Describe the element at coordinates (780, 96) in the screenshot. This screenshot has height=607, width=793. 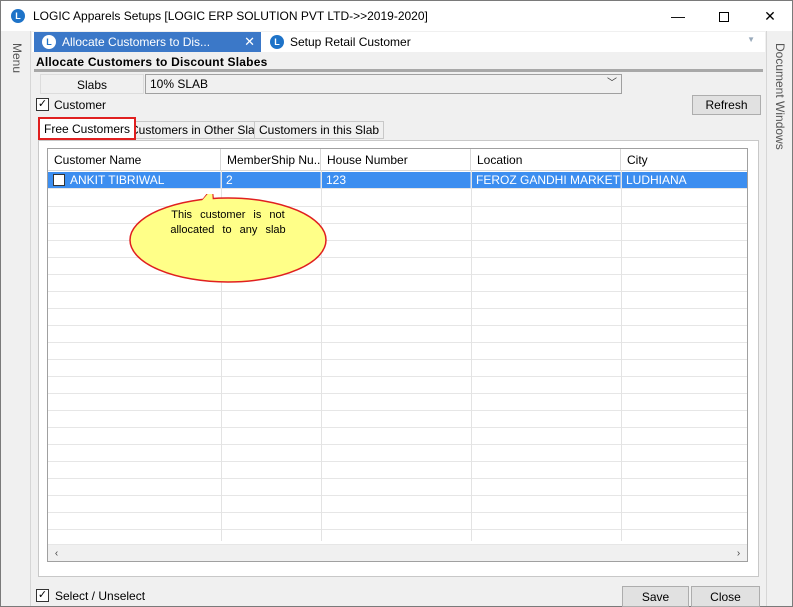
I see `document-windows-label: Document Windows` at that location.